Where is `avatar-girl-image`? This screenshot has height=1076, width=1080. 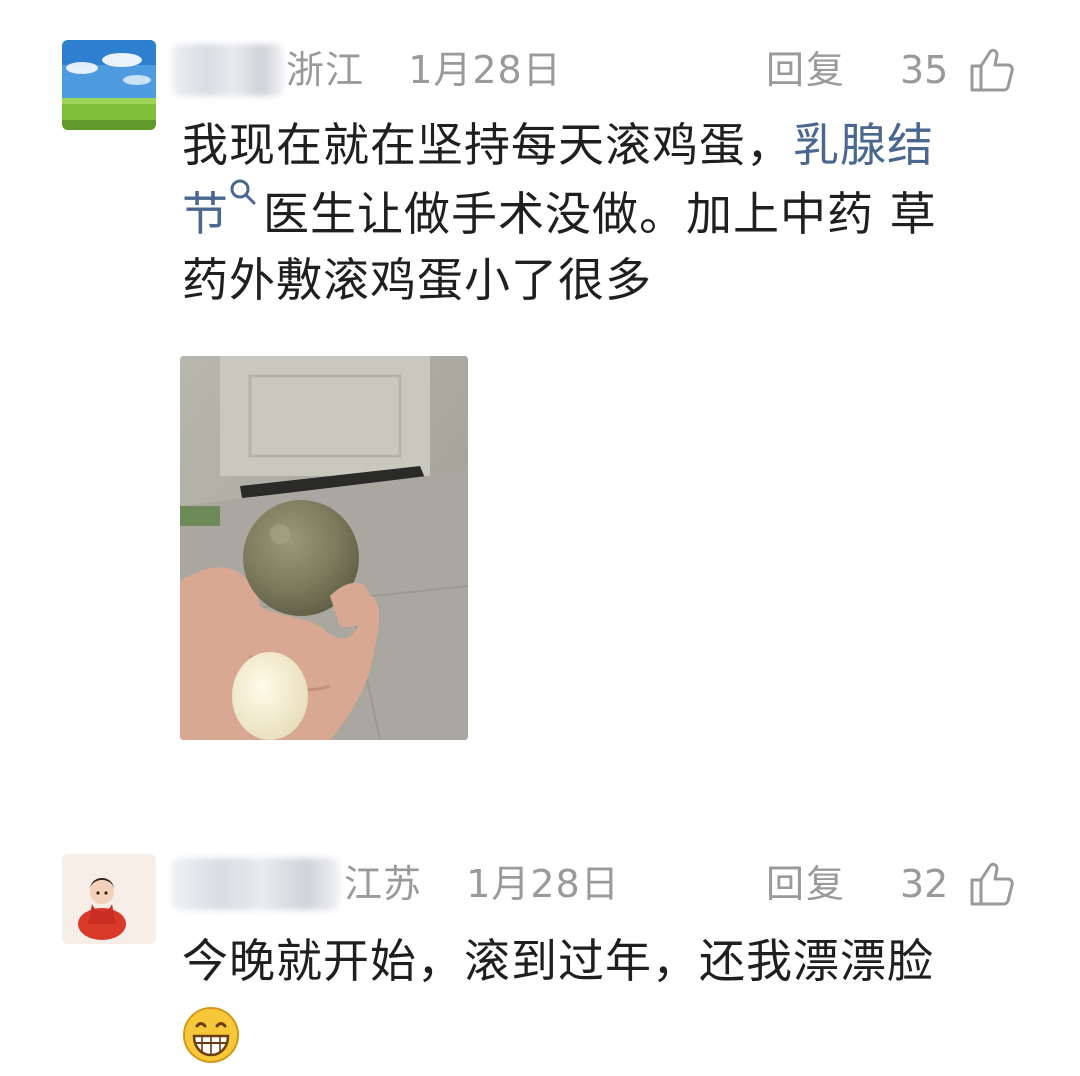
avatar-girl-image is located at coordinates (109, 899).